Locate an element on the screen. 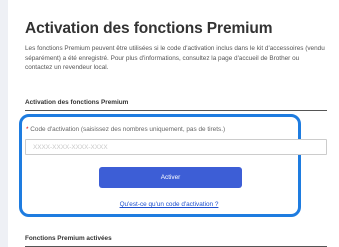 The height and width of the screenshot is (247, 339). activation-code-input is located at coordinates (176, 147).